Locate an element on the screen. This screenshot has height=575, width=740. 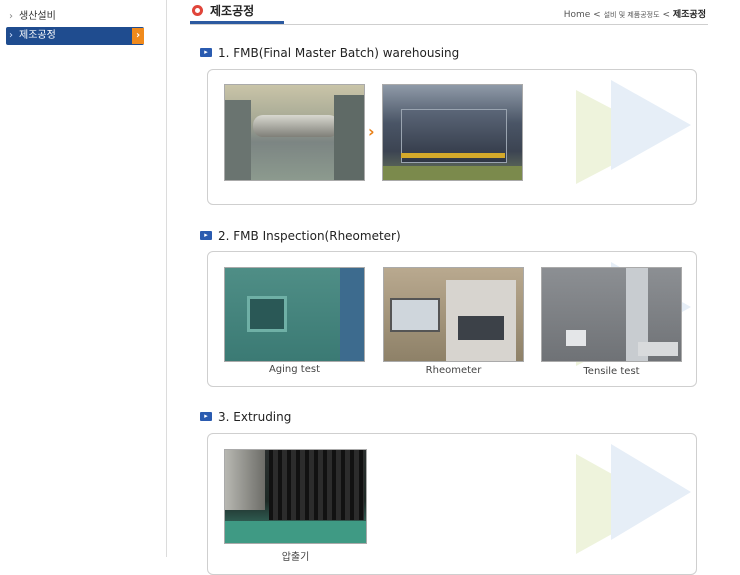
photo-aging-test is located at coordinates (294, 314).